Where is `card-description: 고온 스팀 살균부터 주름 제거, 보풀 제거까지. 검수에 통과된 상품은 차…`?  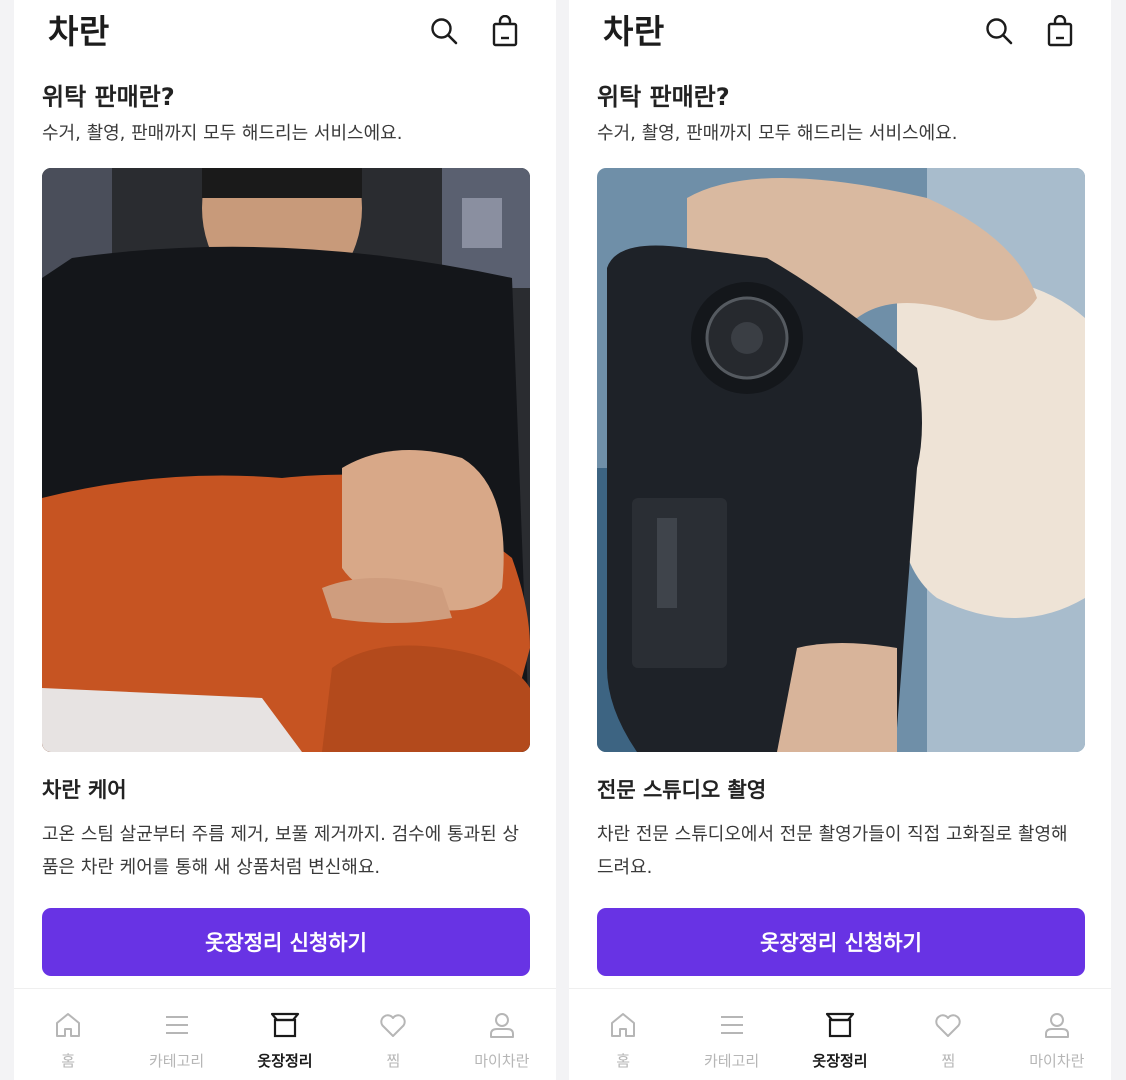 card-description: 고온 스팀 살균부터 주름 제거, 보풀 제거까지. 검수에 통과된 상품은 차… is located at coordinates (280, 851).